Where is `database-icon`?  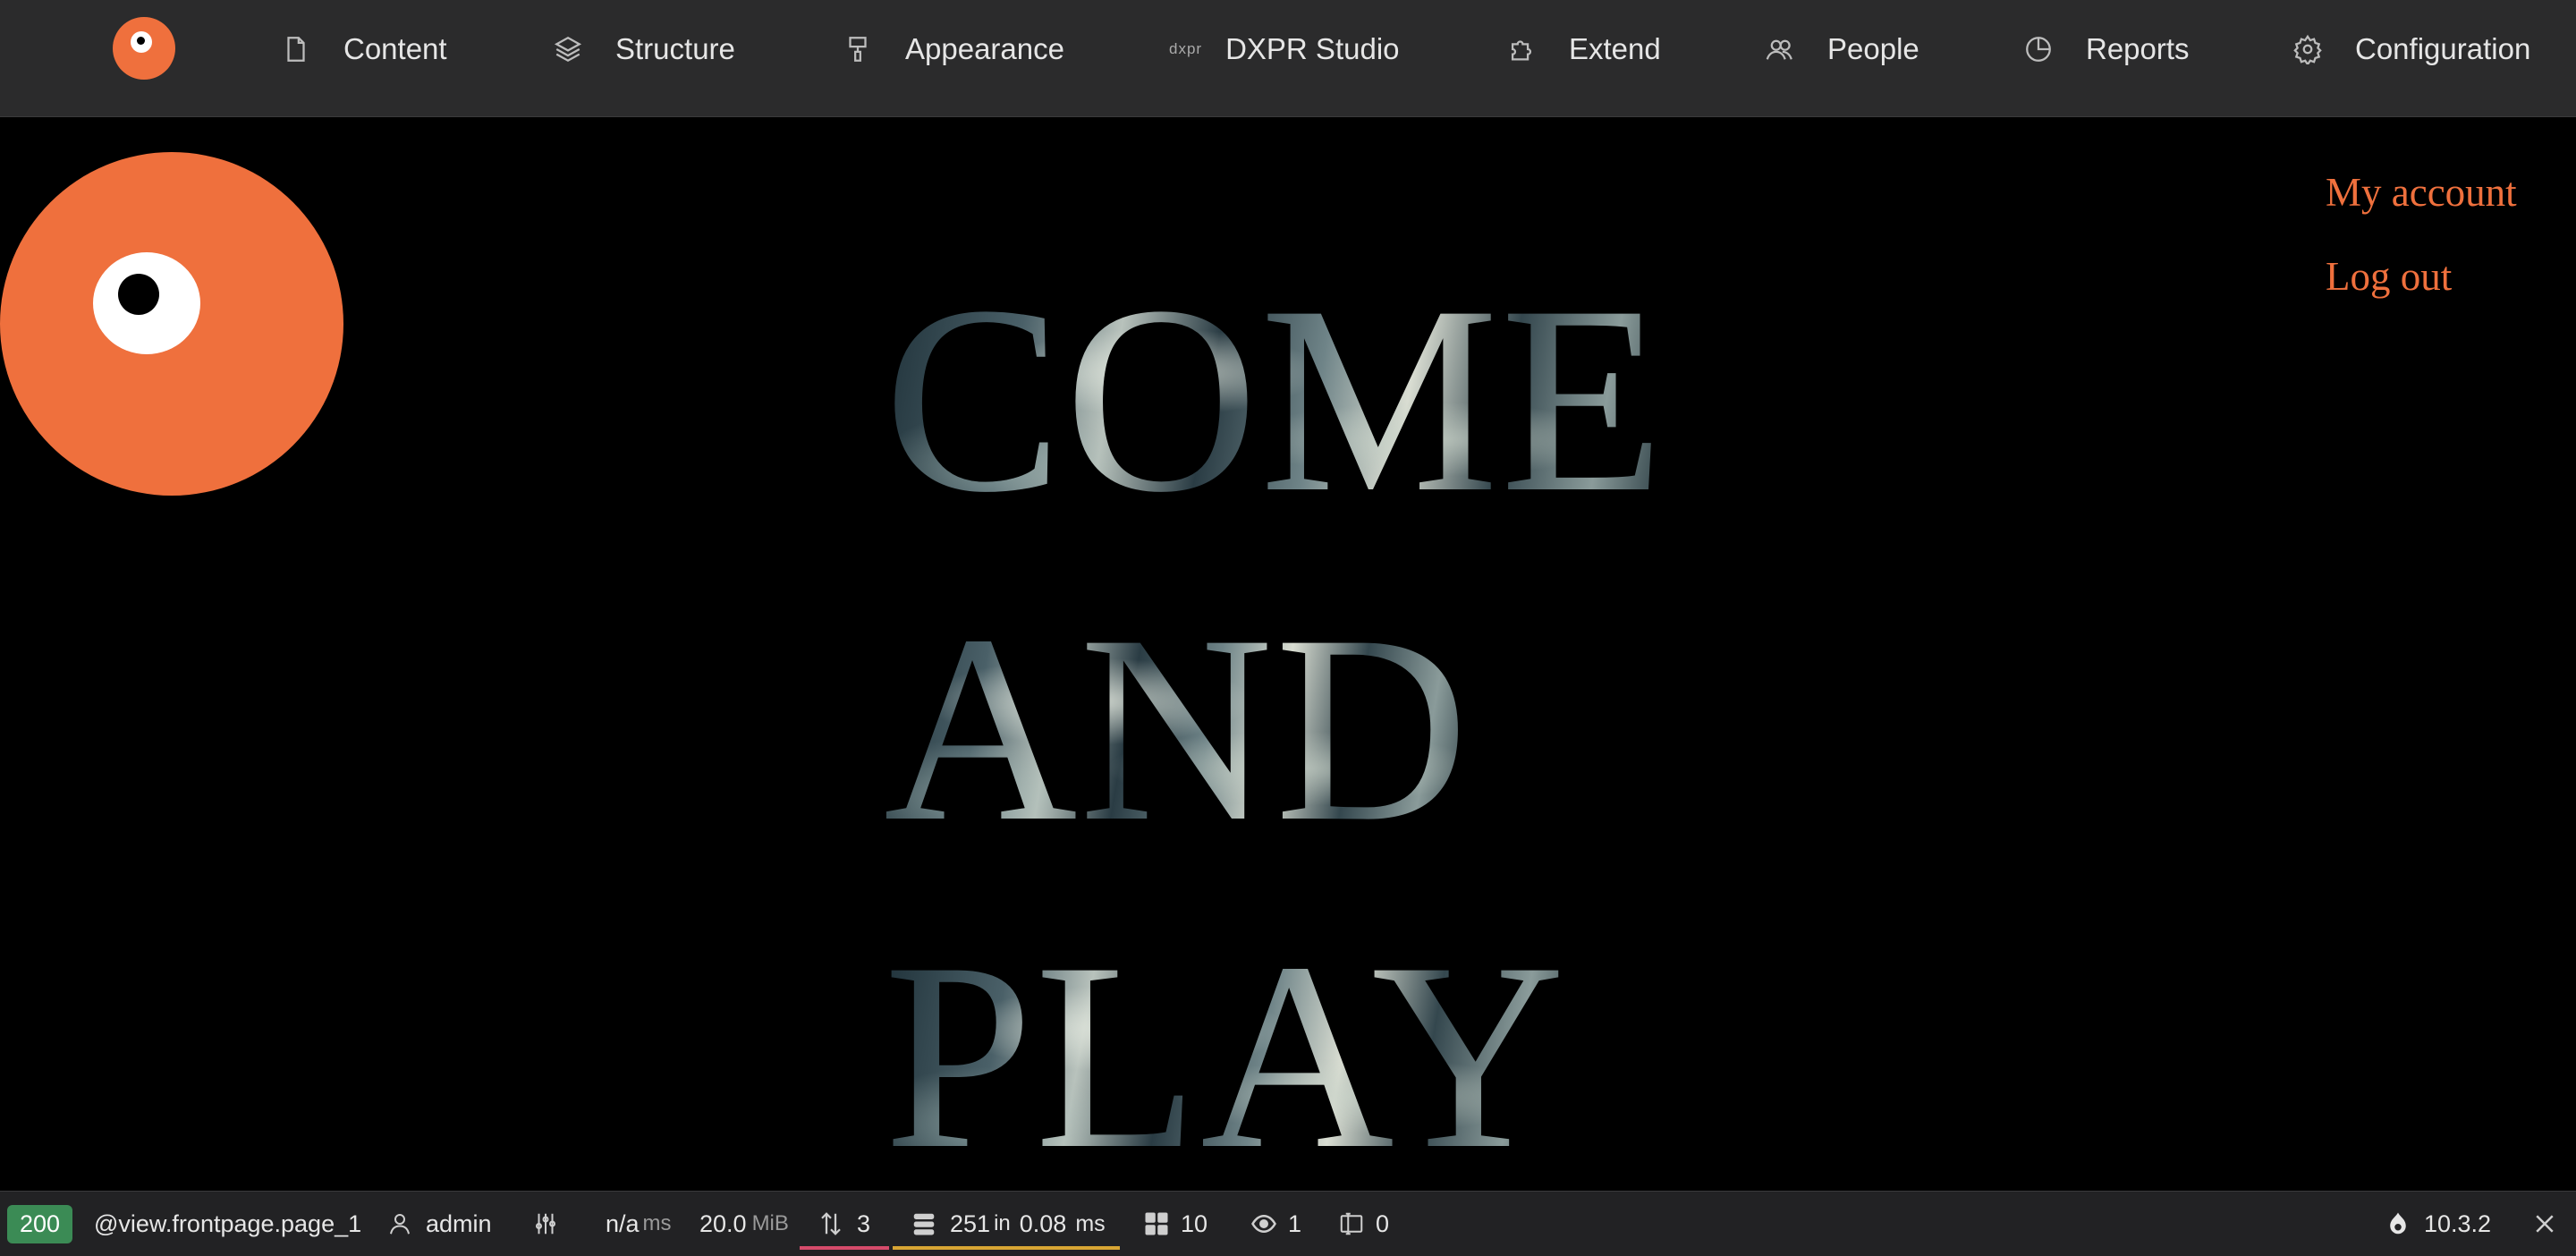
database-icon is located at coordinates (924, 1224).